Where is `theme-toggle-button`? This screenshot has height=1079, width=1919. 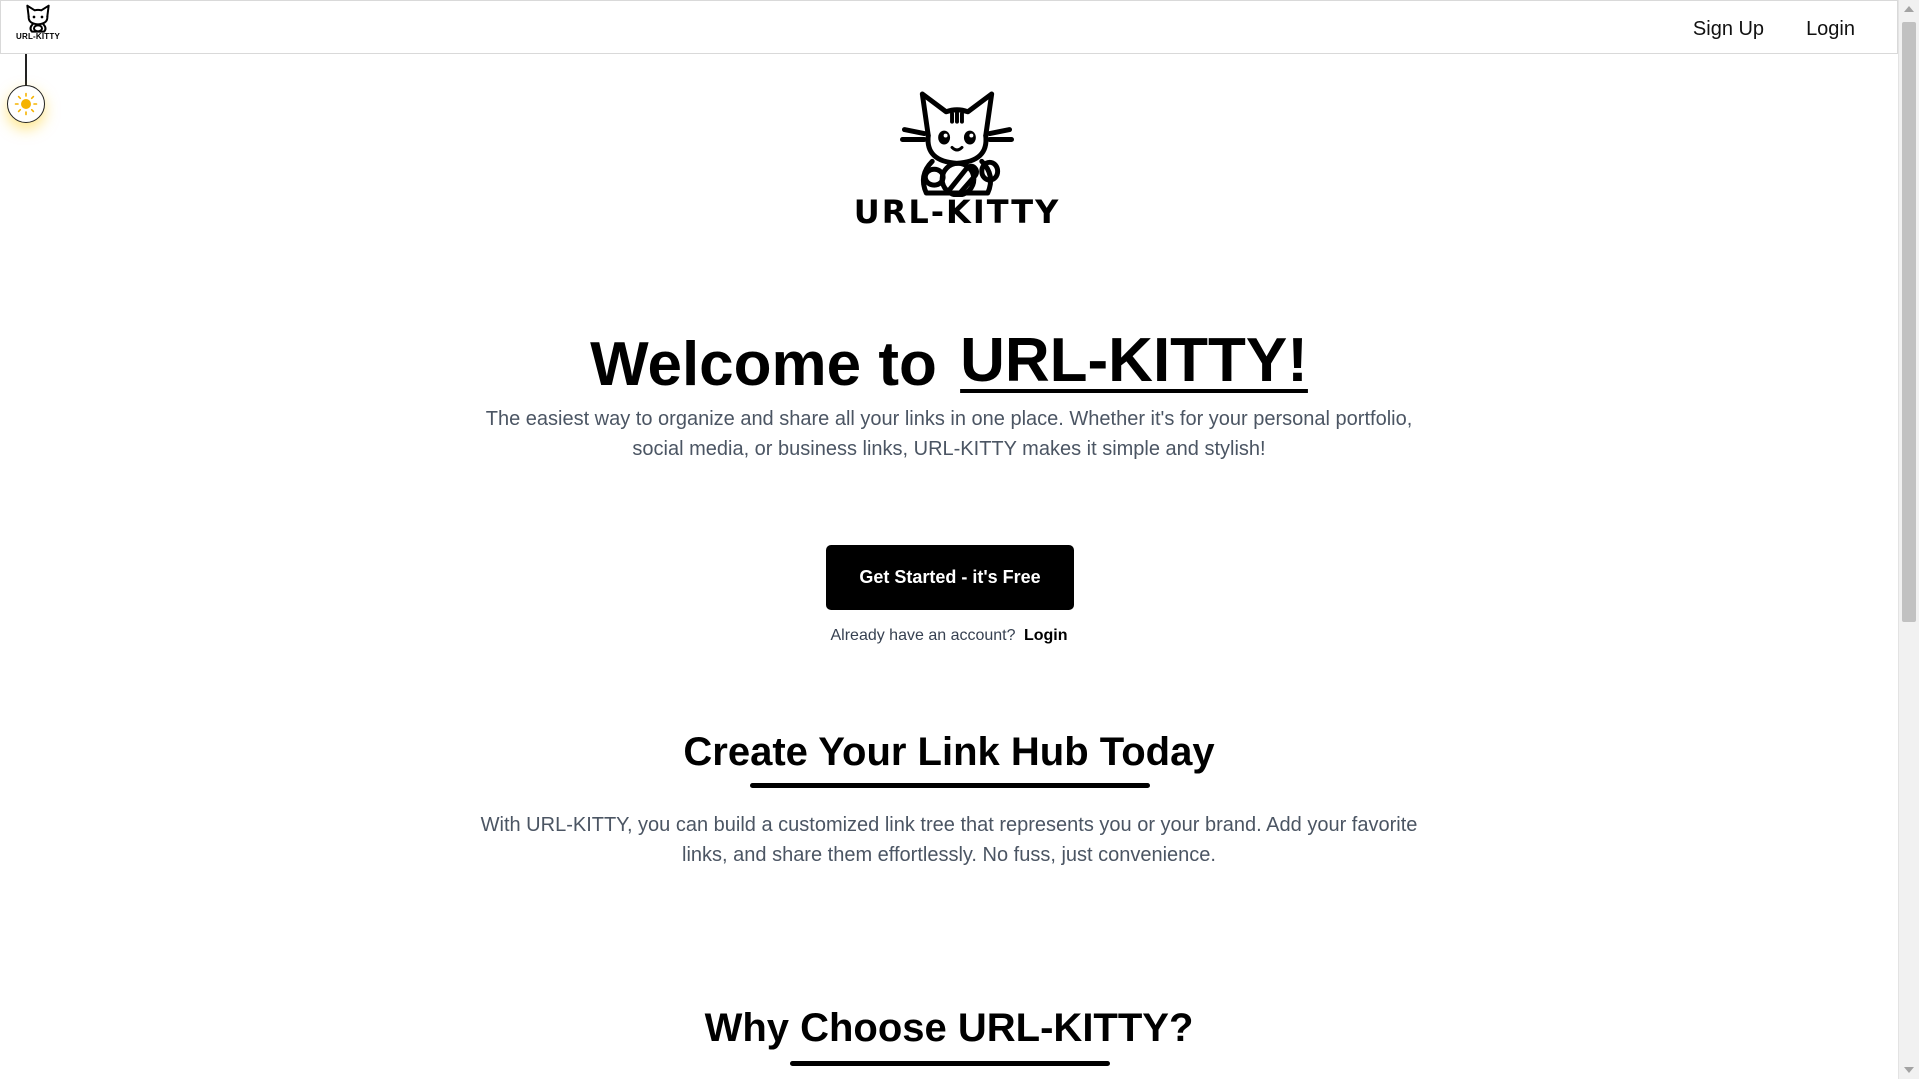
theme-toggle-button is located at coordinates (26, 104).